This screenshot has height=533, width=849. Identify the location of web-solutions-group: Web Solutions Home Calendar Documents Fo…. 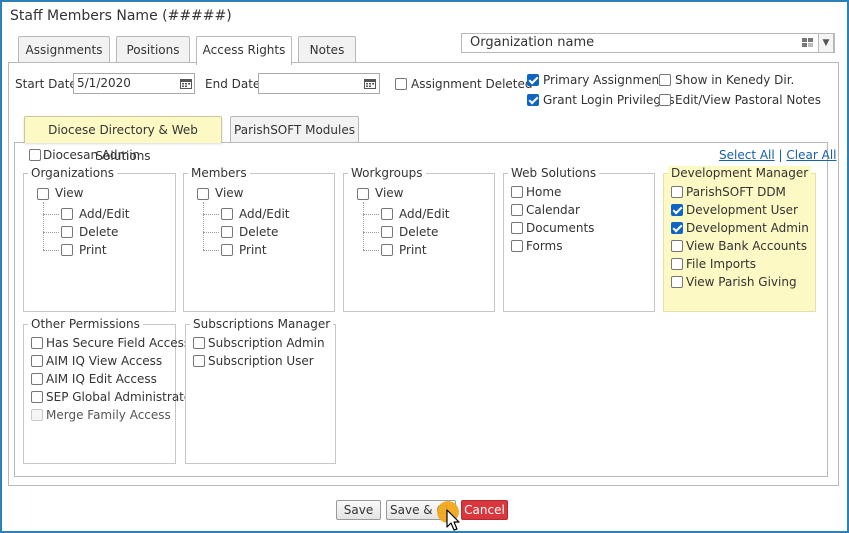
(579, 239).